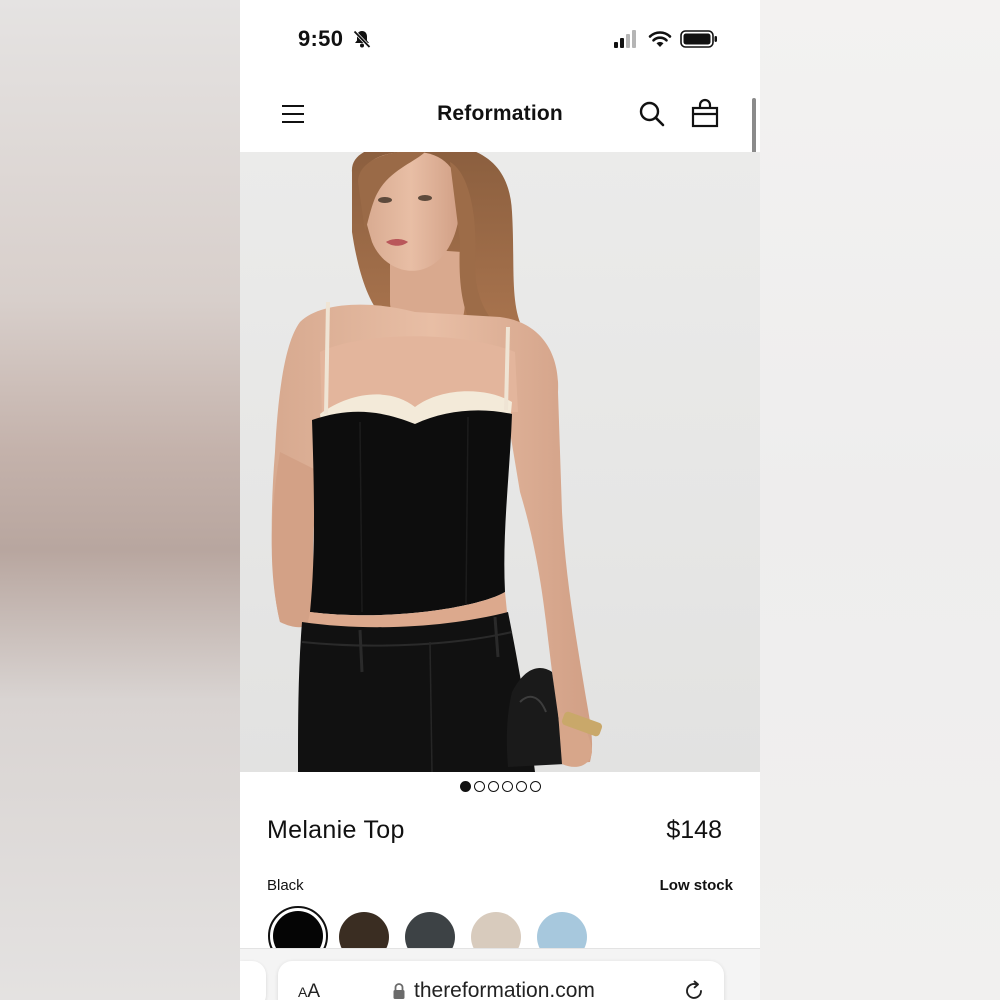 The width and height of the screenshot is (1000, 1000). I want to click on address-bar: AA thereformation.com, so click(501, 980).